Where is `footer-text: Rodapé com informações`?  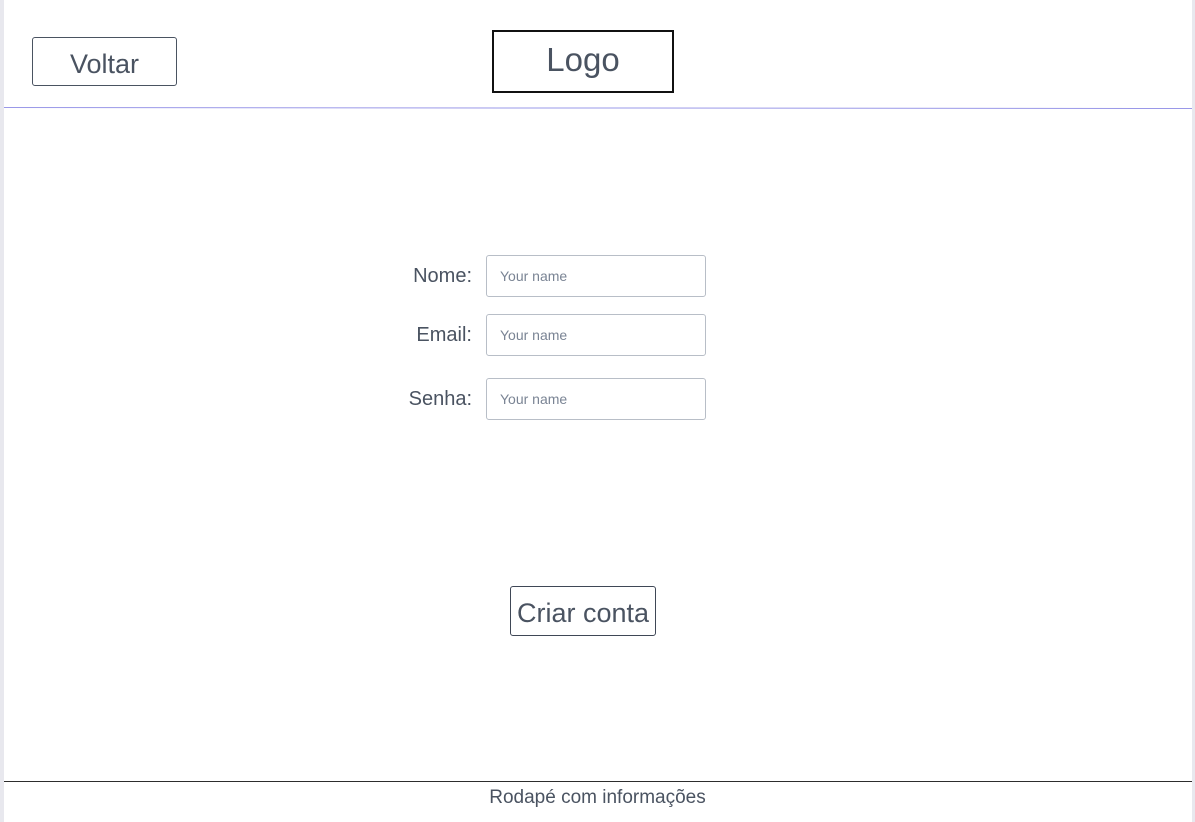
footer-text: Rodapé com informações is located at coordinates (597, 797).